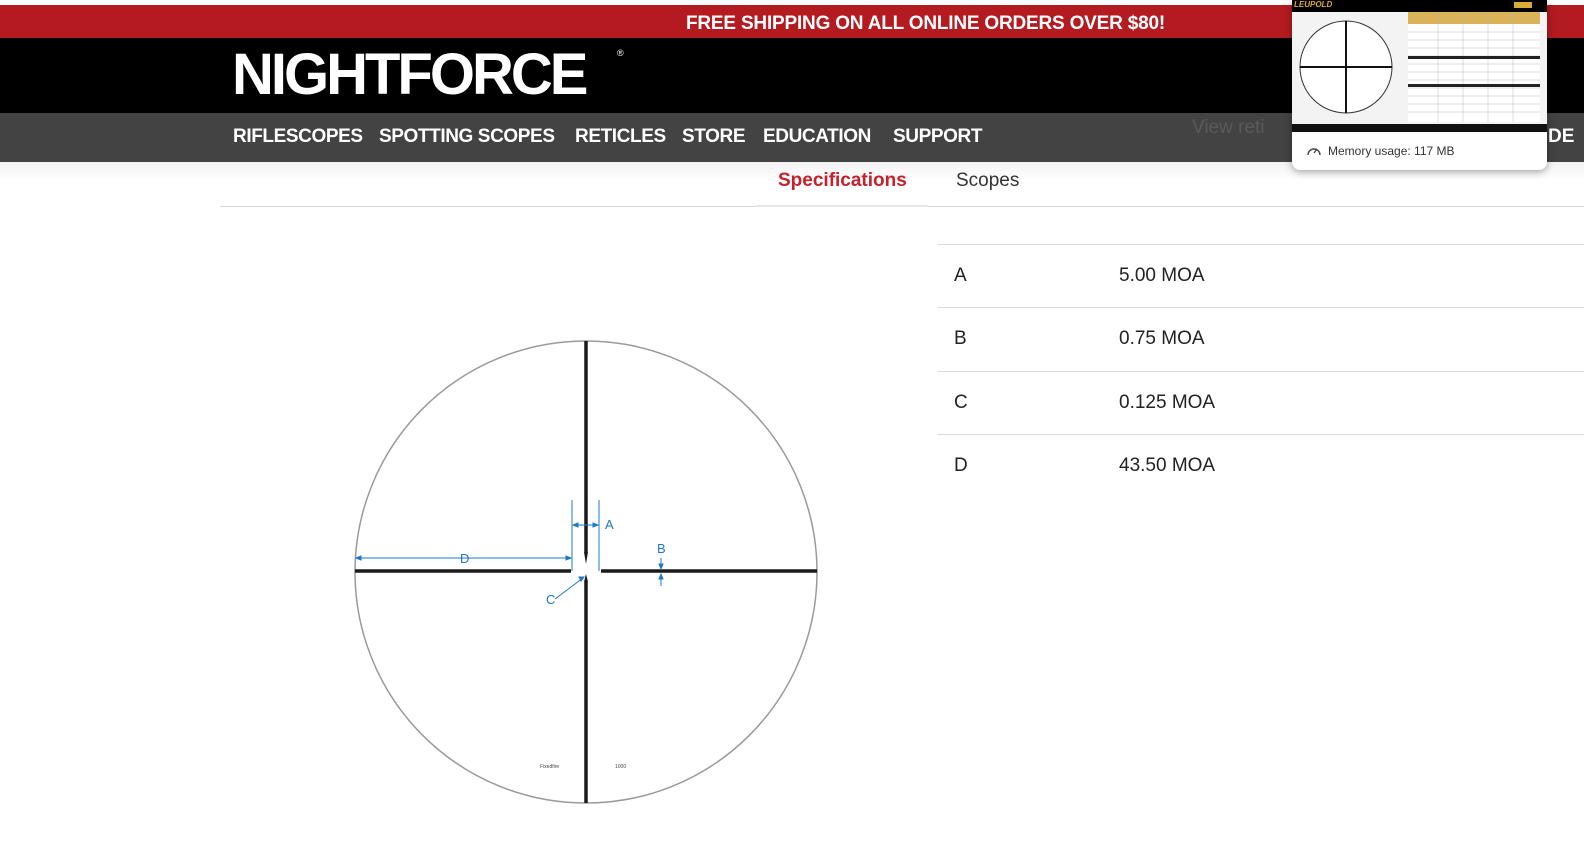 The image size is (1584, 852). What do you see at coordinates (1261, 402) in the screenshot?
I see `spec-row: C 0.125 MOA` at bounding box center [1261, 402].